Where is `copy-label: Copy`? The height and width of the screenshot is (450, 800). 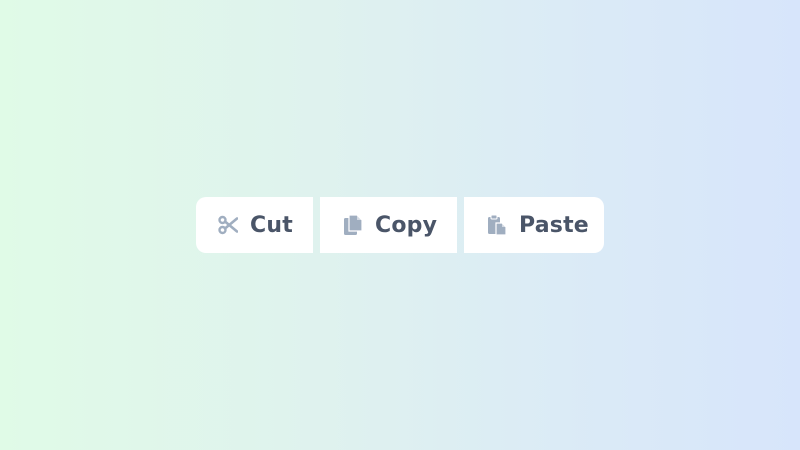
copy-label: Copy is located at coordinates (406, 225).